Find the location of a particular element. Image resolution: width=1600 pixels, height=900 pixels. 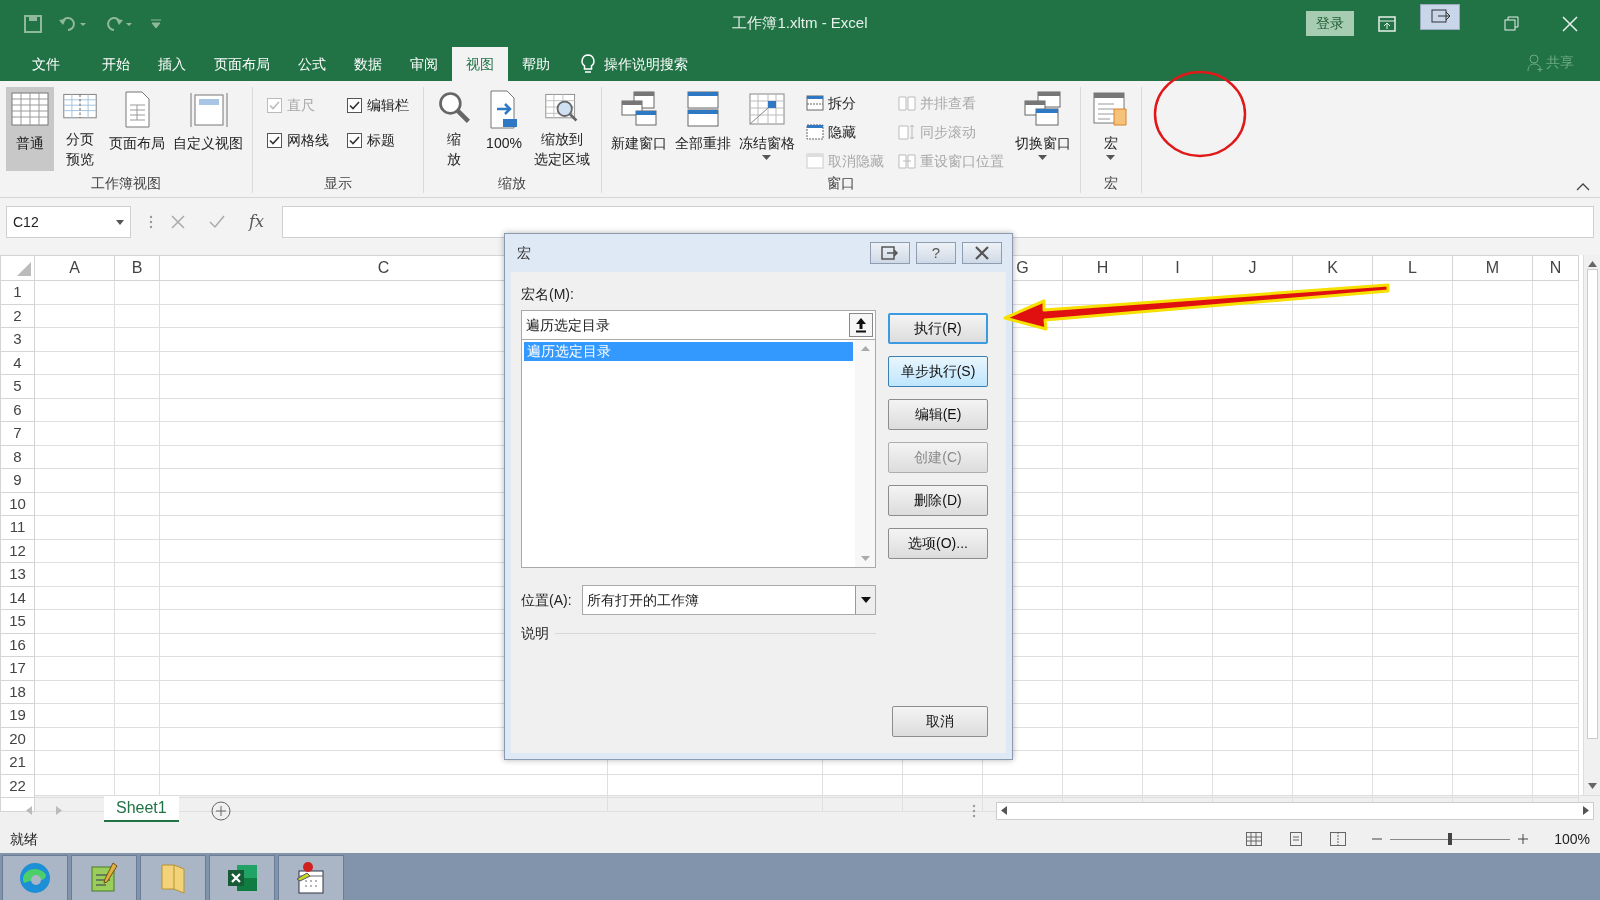

ribbon-tab: 视图 is located at coordinates (480, 64).